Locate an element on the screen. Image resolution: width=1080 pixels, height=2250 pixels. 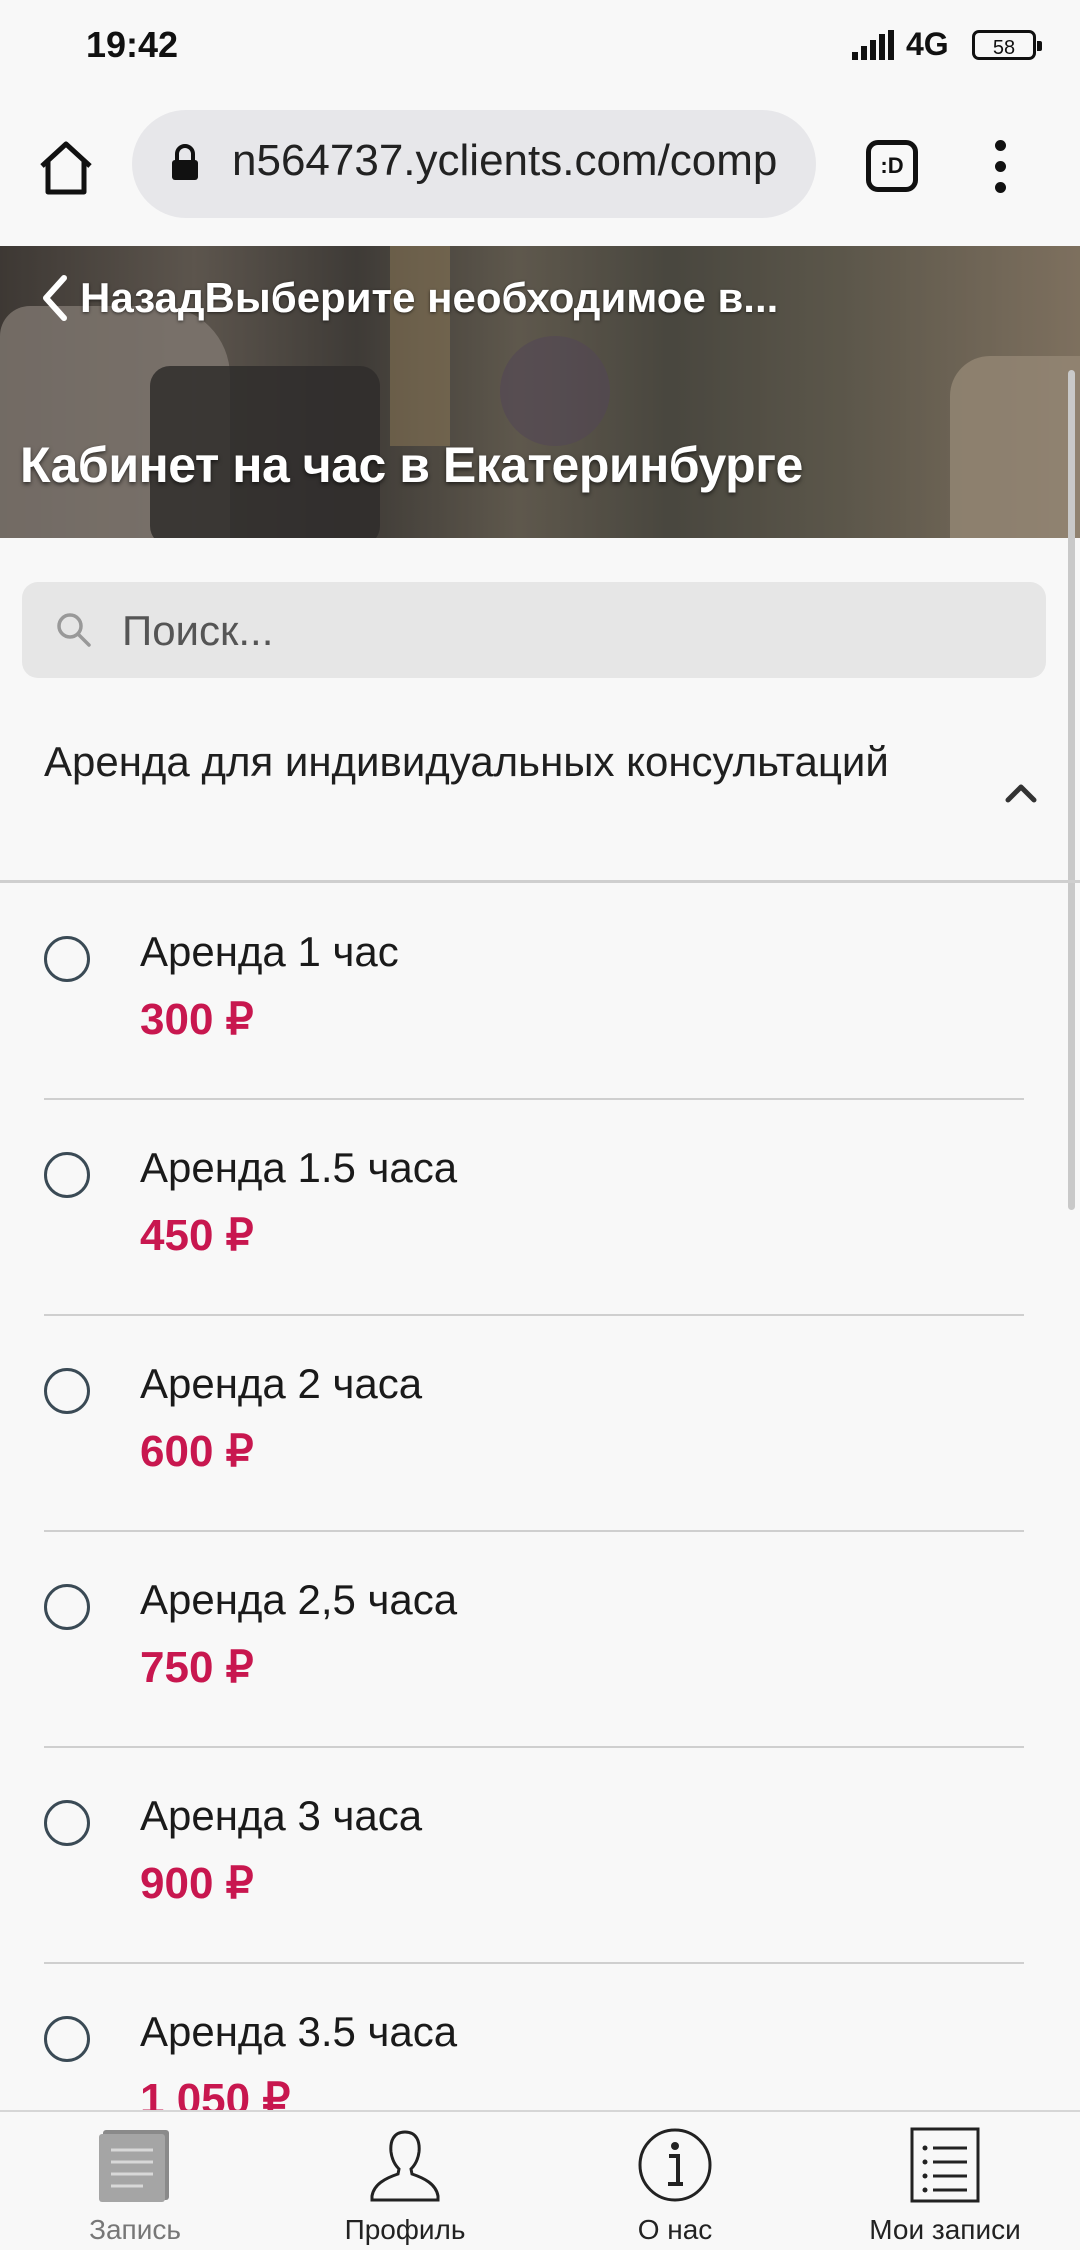
nav-label: Профиль is located at coordinates (405, 2229).